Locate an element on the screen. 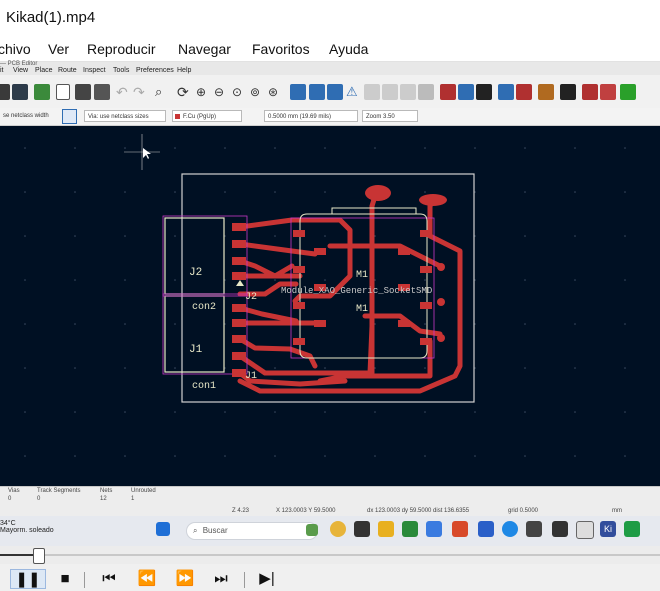 Image resolution: width=660 pixels, height=591 pixels. excel-icon is located at coordinates (632, 529).